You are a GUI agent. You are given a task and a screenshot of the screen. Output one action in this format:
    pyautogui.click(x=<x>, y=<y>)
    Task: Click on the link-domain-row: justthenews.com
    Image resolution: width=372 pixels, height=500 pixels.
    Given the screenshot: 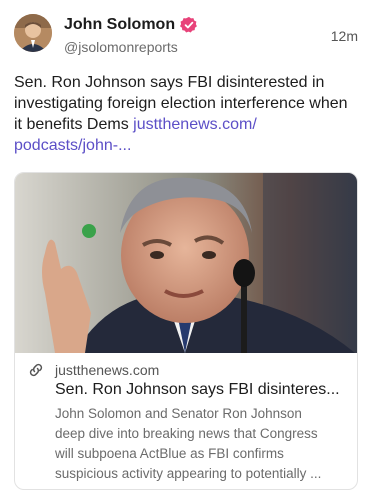 What is the action you would take?
    pyautogui.click(x=93, y=370)
    